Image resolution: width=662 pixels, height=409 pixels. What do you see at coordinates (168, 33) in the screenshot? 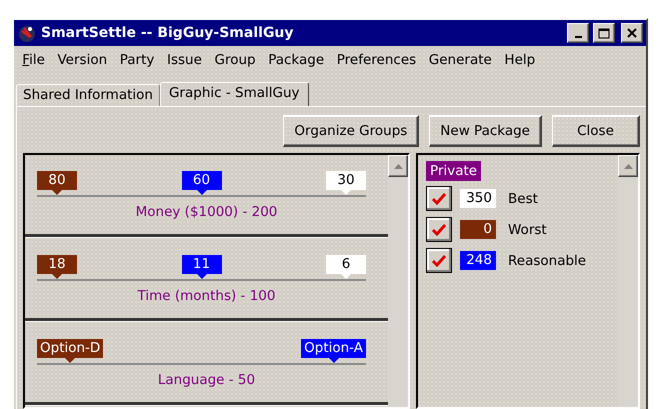
I see `window-title: SmartSettle -- BigGuy-SmallGuy` at bounding box center [168, 33].